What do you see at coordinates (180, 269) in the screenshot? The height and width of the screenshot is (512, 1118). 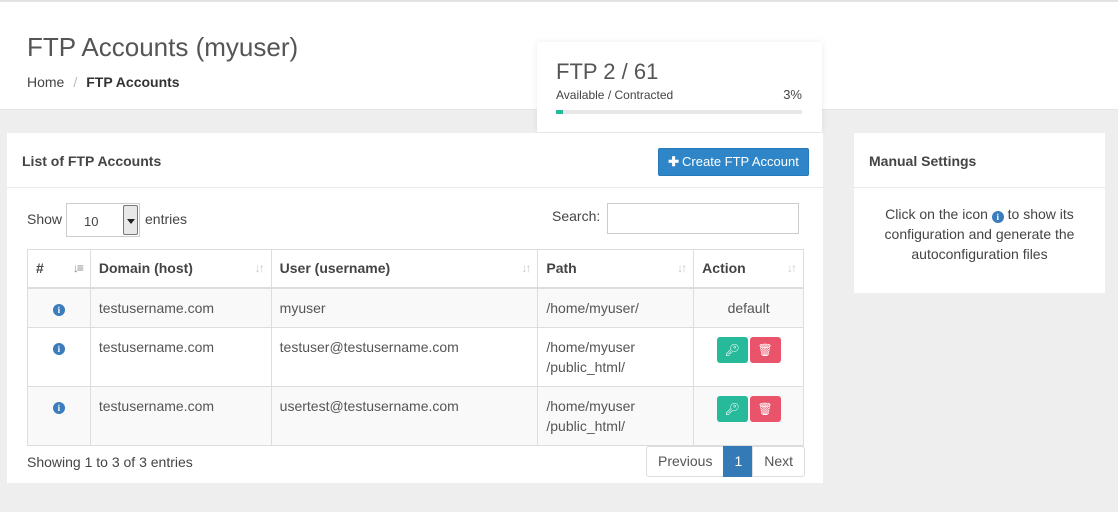 I see `column-header-domain: Domain (host) ↓↑` at bounding box center [180, 269].